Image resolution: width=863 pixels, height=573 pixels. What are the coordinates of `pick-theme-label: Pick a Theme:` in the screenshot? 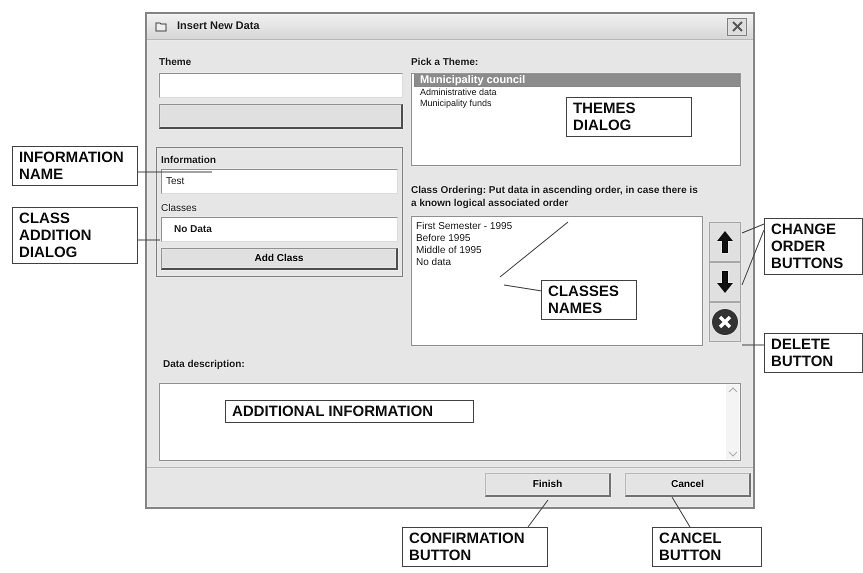 It's located at (445, 62).